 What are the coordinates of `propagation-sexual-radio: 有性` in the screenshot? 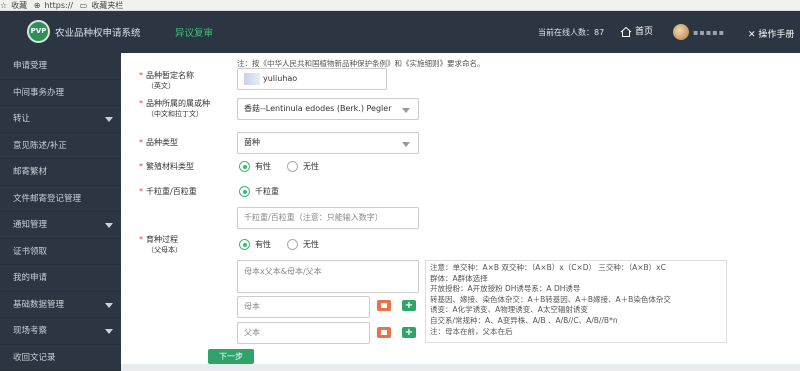 It's located at (255, 166).